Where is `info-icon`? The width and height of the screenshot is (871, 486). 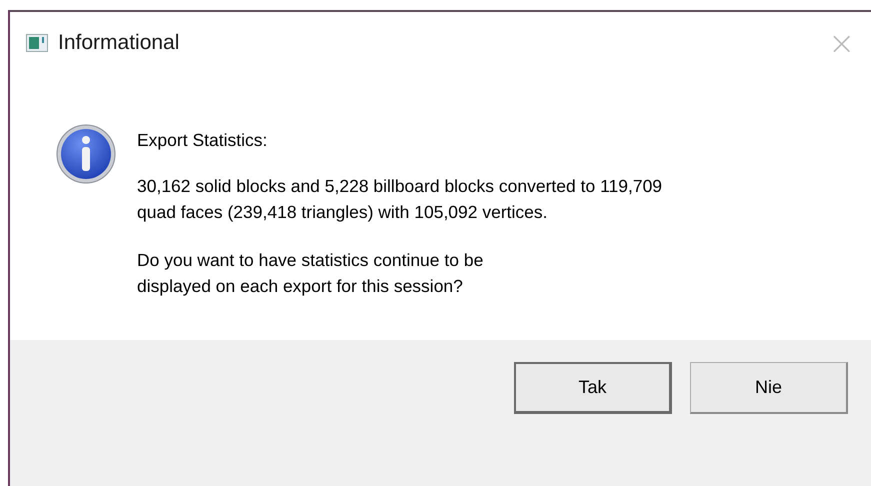 info-icon is located at coordinates (86, 154).